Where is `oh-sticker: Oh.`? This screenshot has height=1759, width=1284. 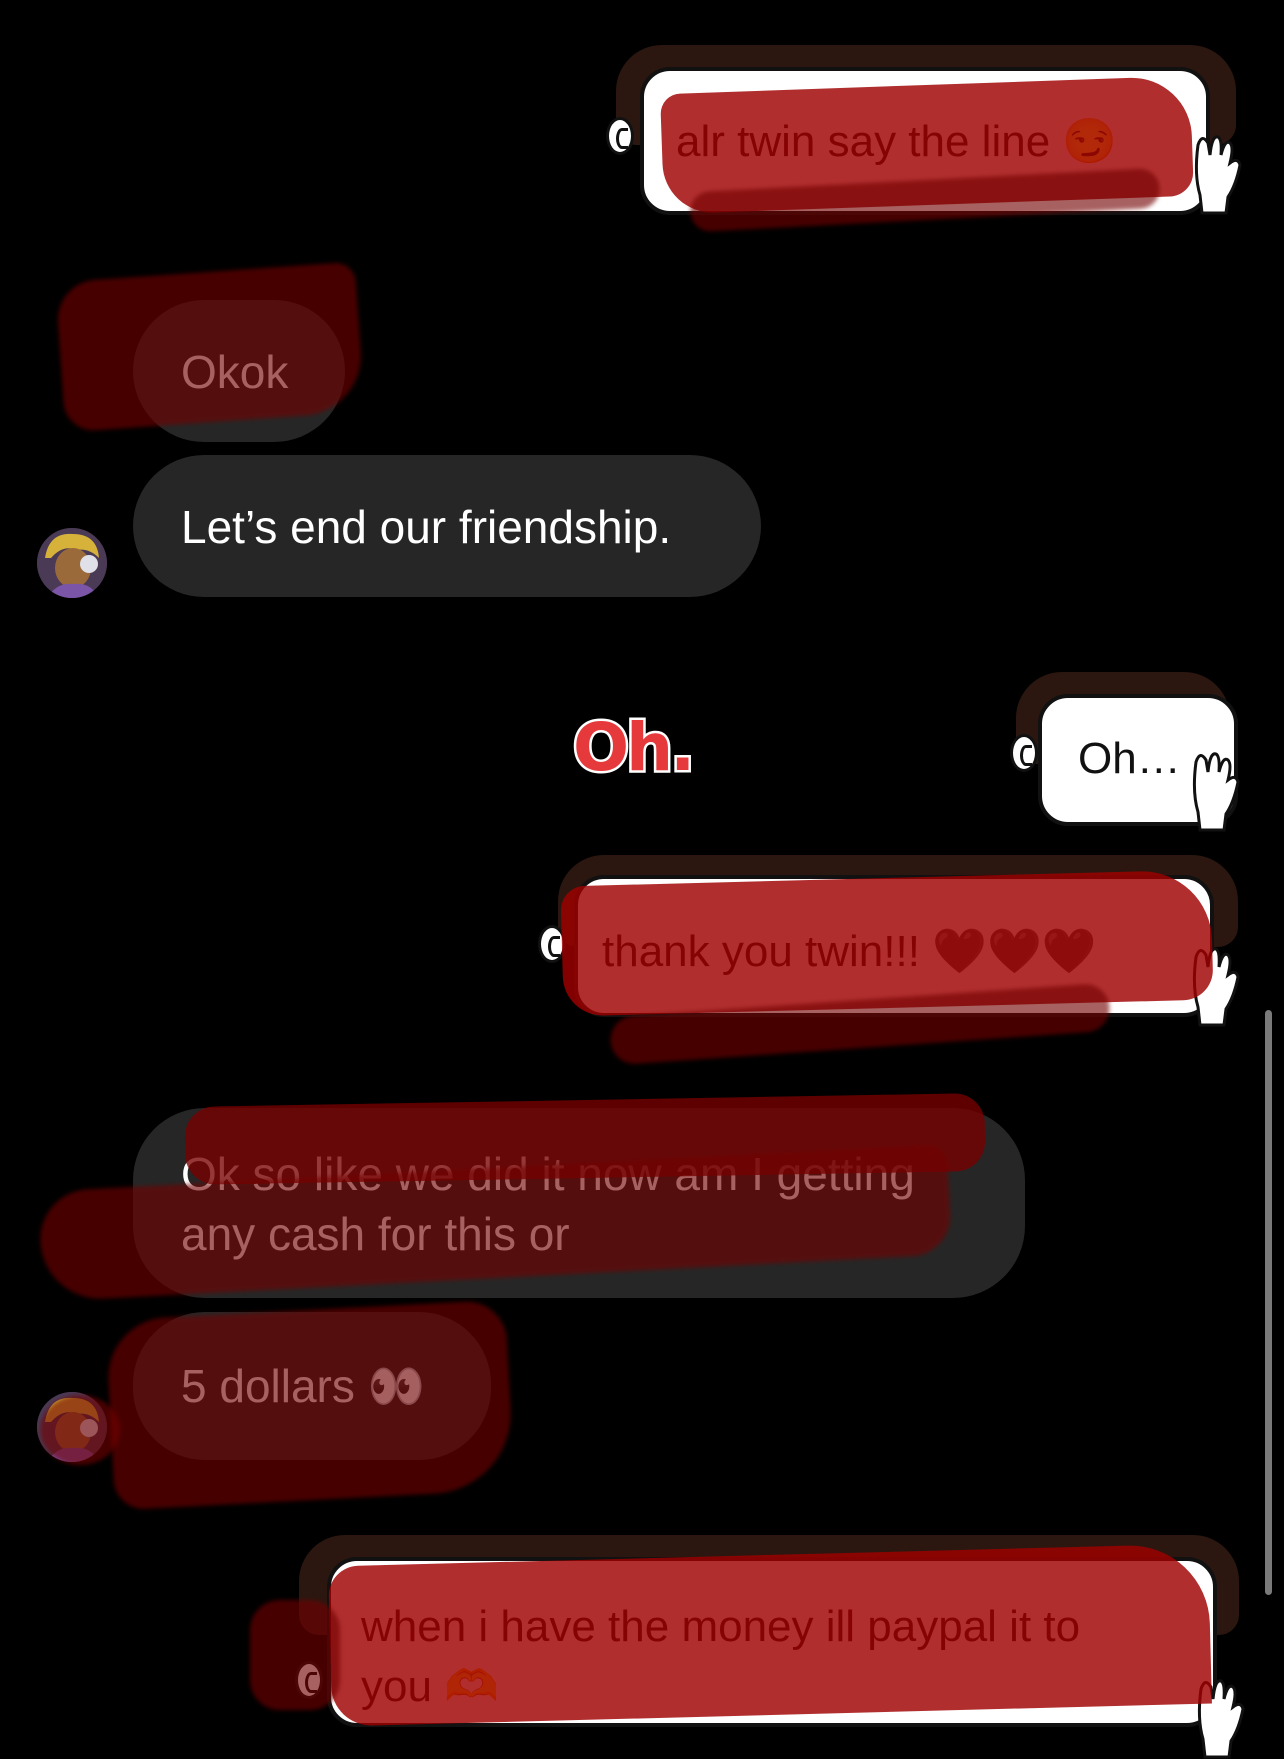
oh-sticker: Oh. is located at coordinates (633, 748).